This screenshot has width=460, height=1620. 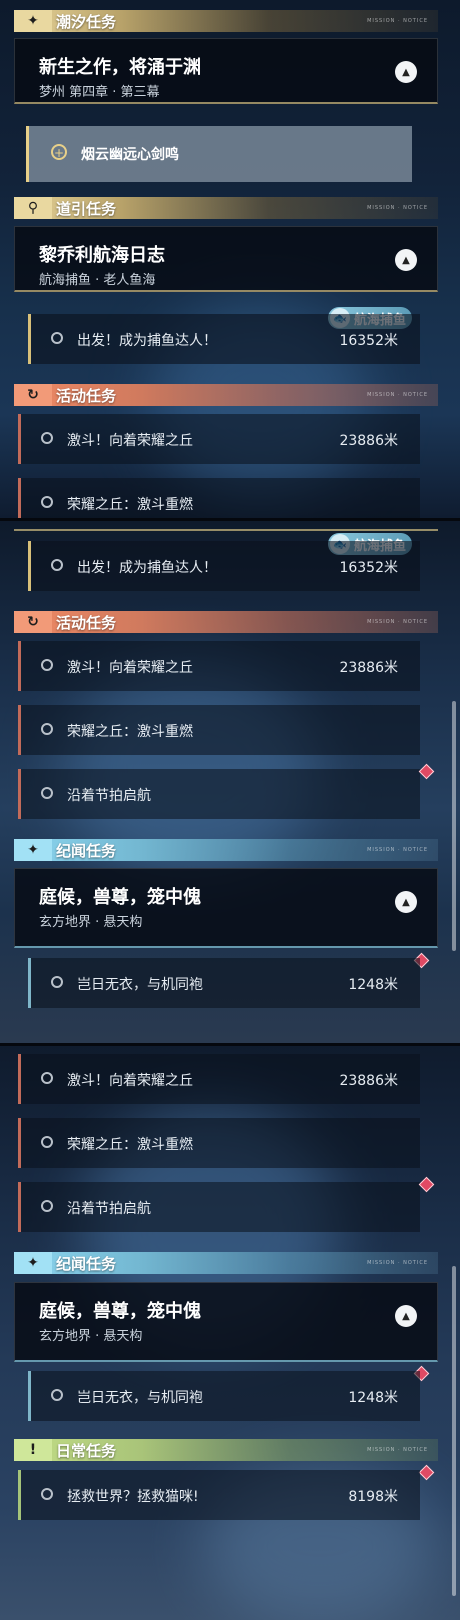 What do you see at coordinates (130, 155) in the screenshot?
I see `quest-step-label: 烟云幽远心剑鸣` at bounding box center [130, 155].